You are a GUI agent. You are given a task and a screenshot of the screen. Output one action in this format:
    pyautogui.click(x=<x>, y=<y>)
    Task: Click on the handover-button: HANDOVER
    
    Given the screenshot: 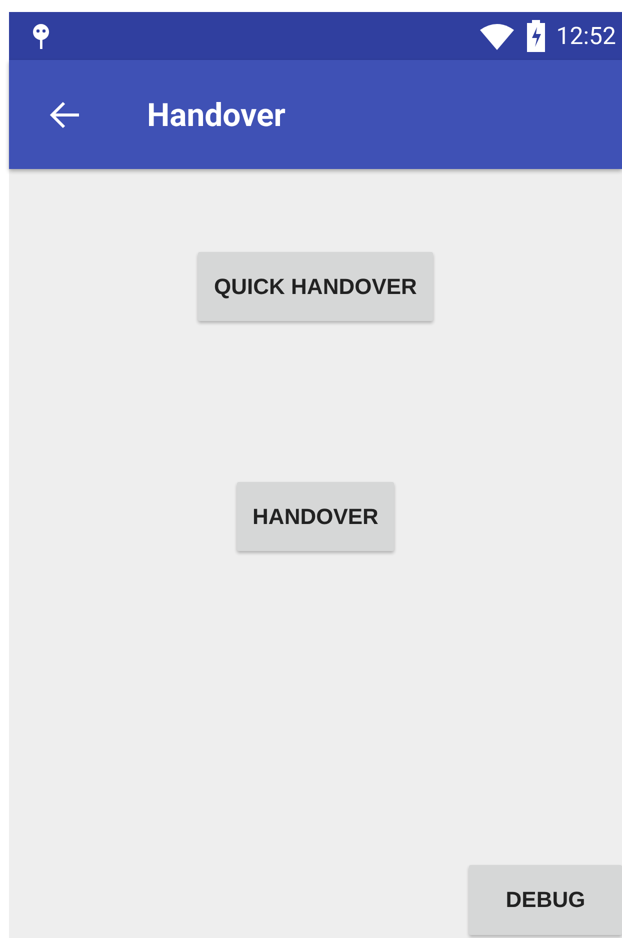 What is the action you would take?
    pyautogui.click(x=315, y=516)
    